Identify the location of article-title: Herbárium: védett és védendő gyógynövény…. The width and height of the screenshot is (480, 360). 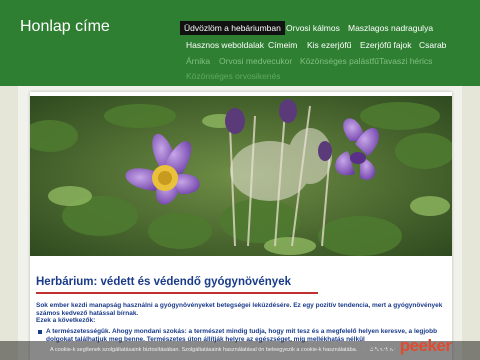
(163, 282).